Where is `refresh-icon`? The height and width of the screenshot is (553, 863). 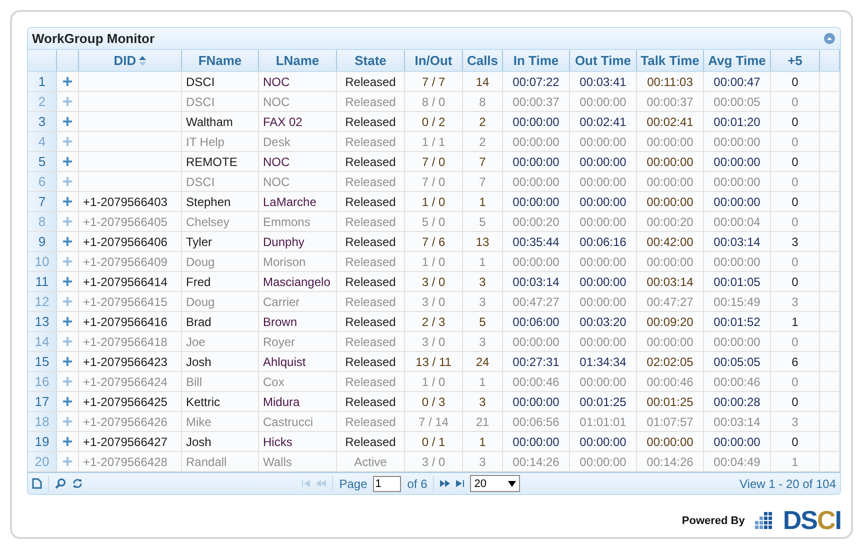
refresh-icon is located at coordinates (77, 483).